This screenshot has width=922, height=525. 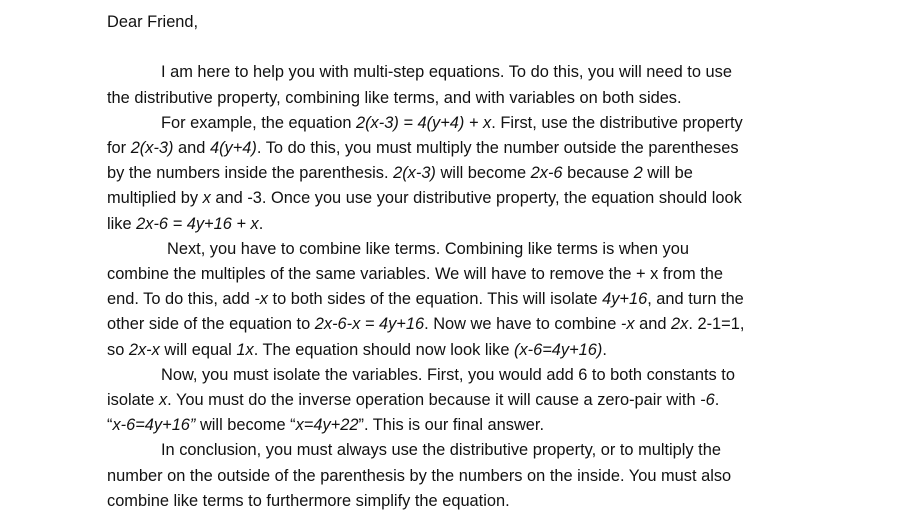 I want to click on expression: 2x, so click(x=680, y=324).